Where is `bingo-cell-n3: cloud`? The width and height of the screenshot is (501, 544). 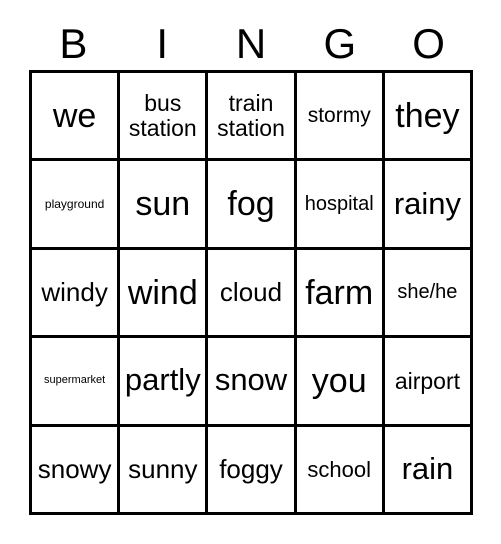
bingo-cell-n3: cloud is located at coordinates (252, 294).